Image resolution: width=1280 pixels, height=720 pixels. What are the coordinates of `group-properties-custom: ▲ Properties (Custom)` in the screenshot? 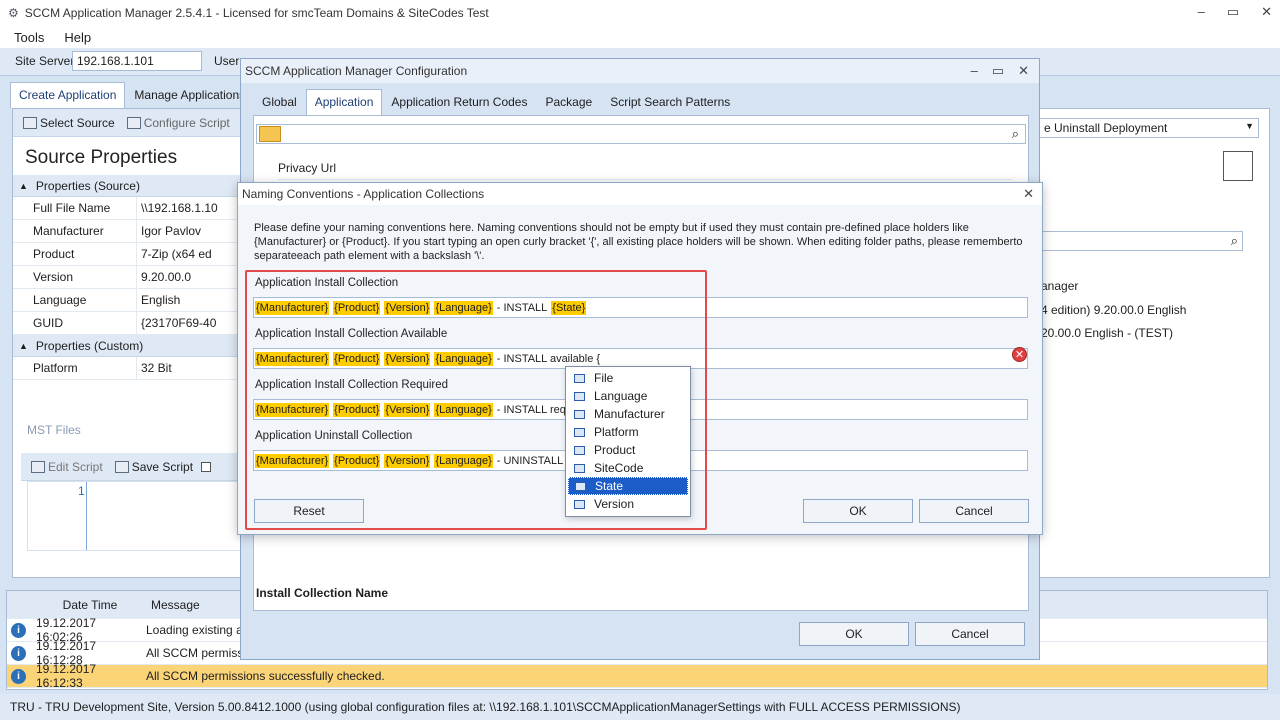 It's located at (130, 346).